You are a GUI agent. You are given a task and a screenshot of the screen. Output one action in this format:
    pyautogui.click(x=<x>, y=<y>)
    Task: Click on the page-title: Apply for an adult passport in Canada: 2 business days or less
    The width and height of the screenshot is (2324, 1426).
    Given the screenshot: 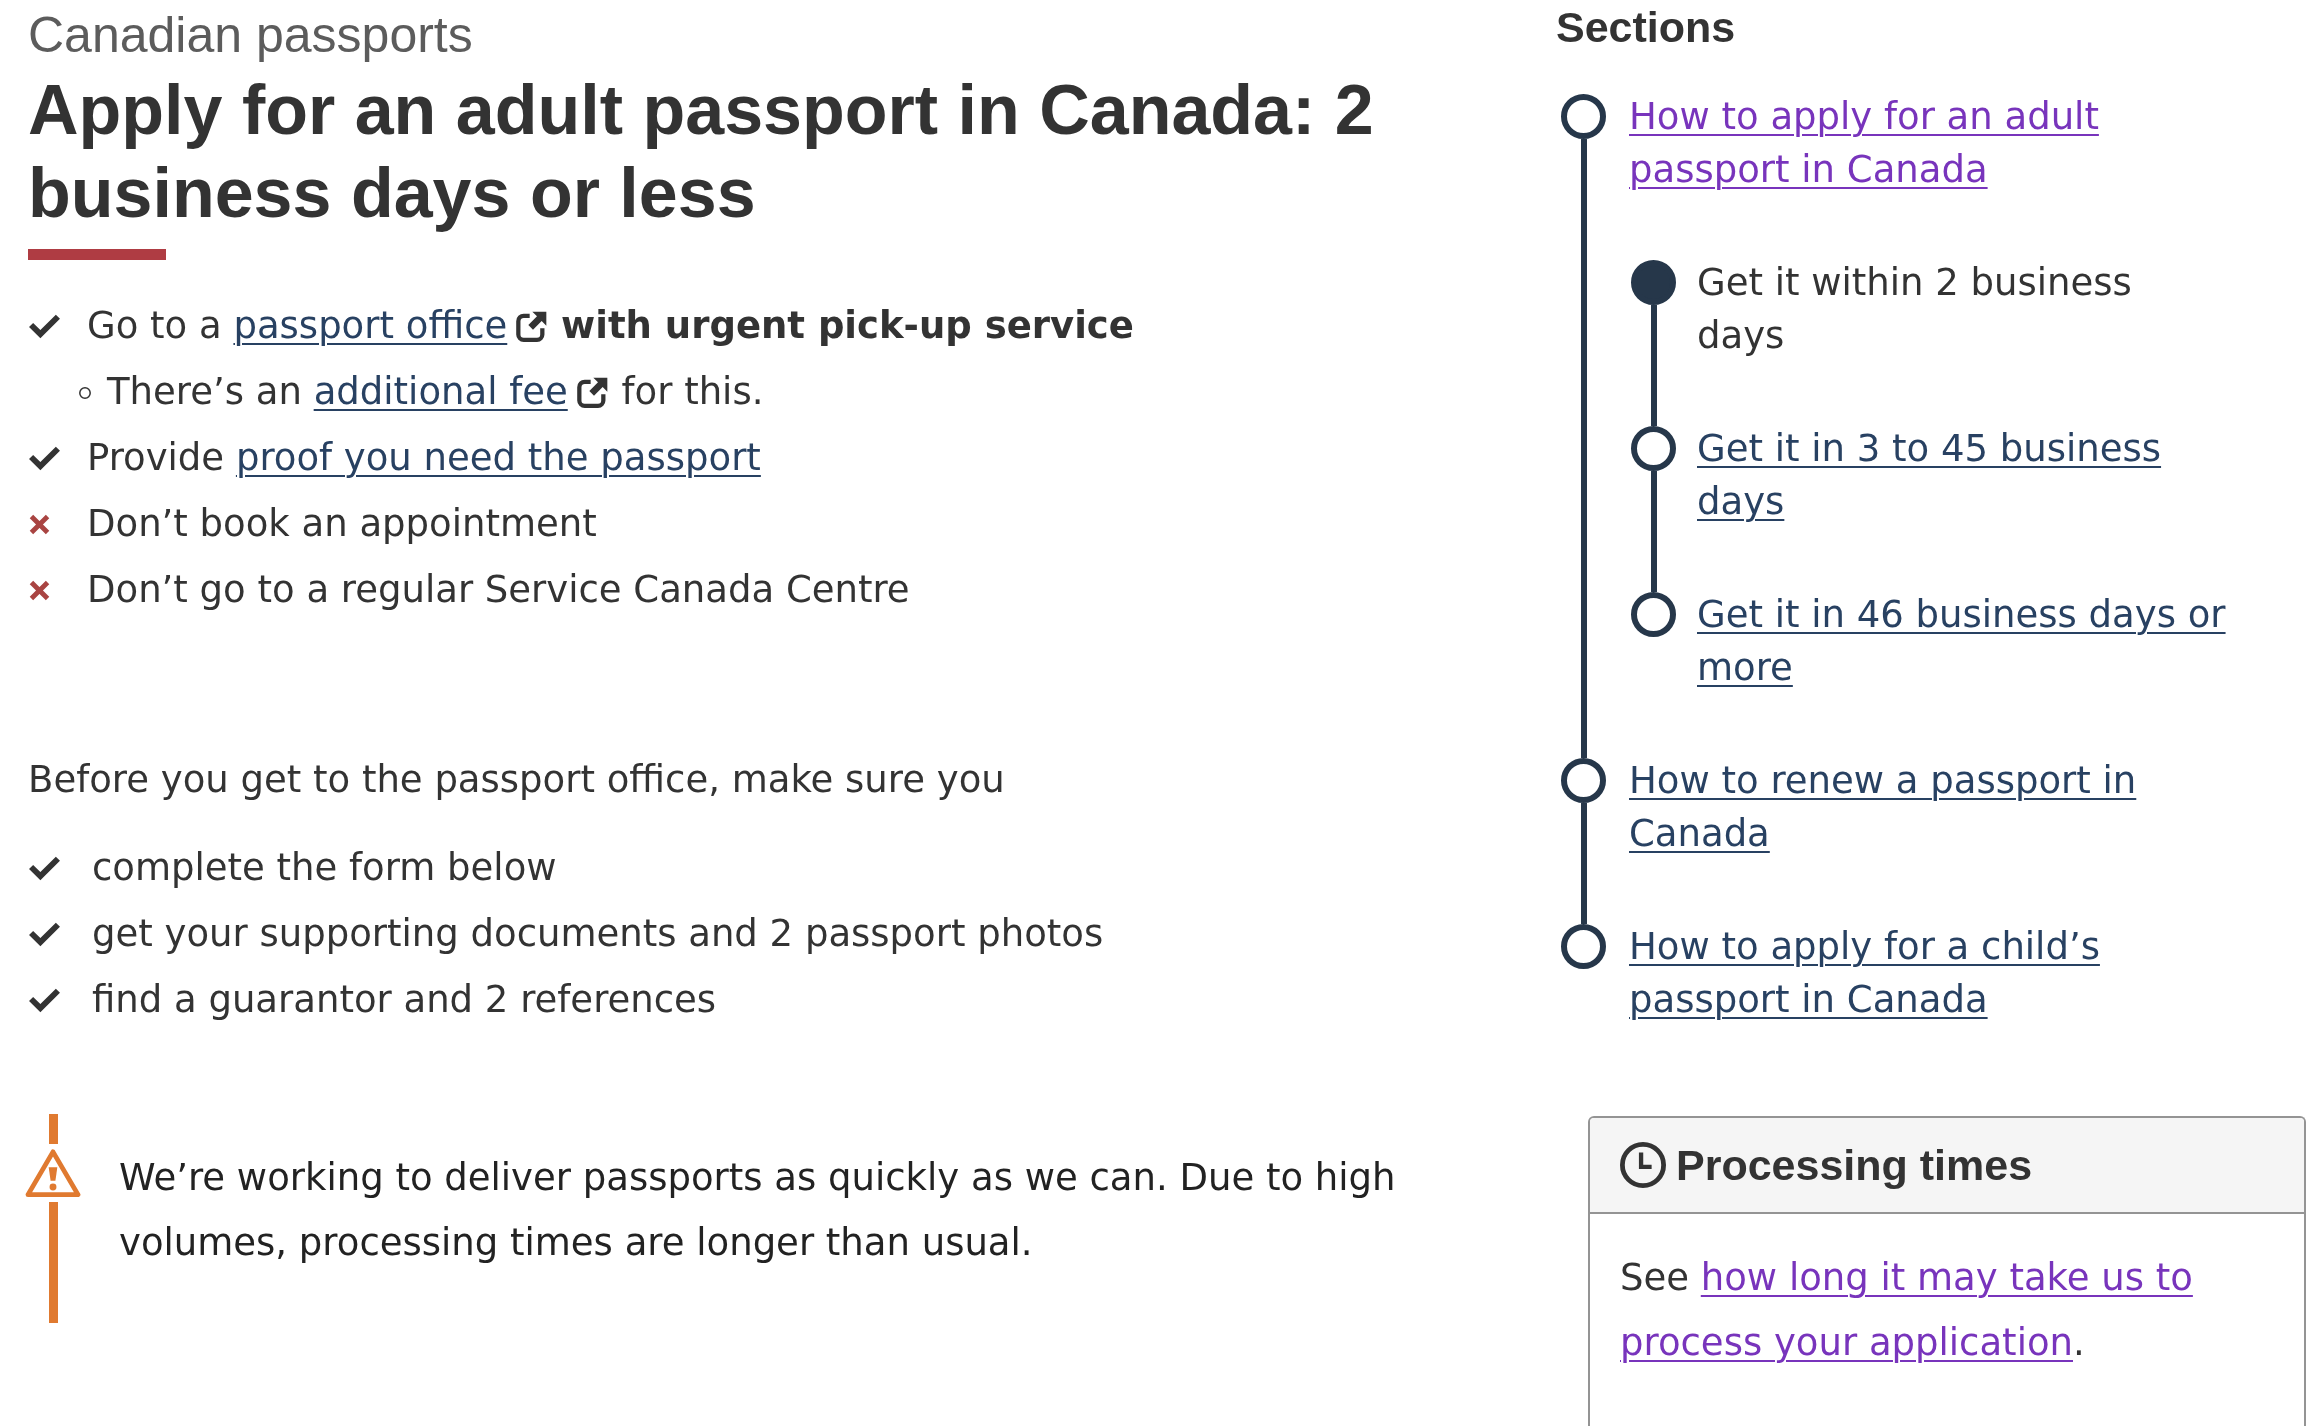 What is the action you would take?
    pyautogui.click(x=701, y=152)
    